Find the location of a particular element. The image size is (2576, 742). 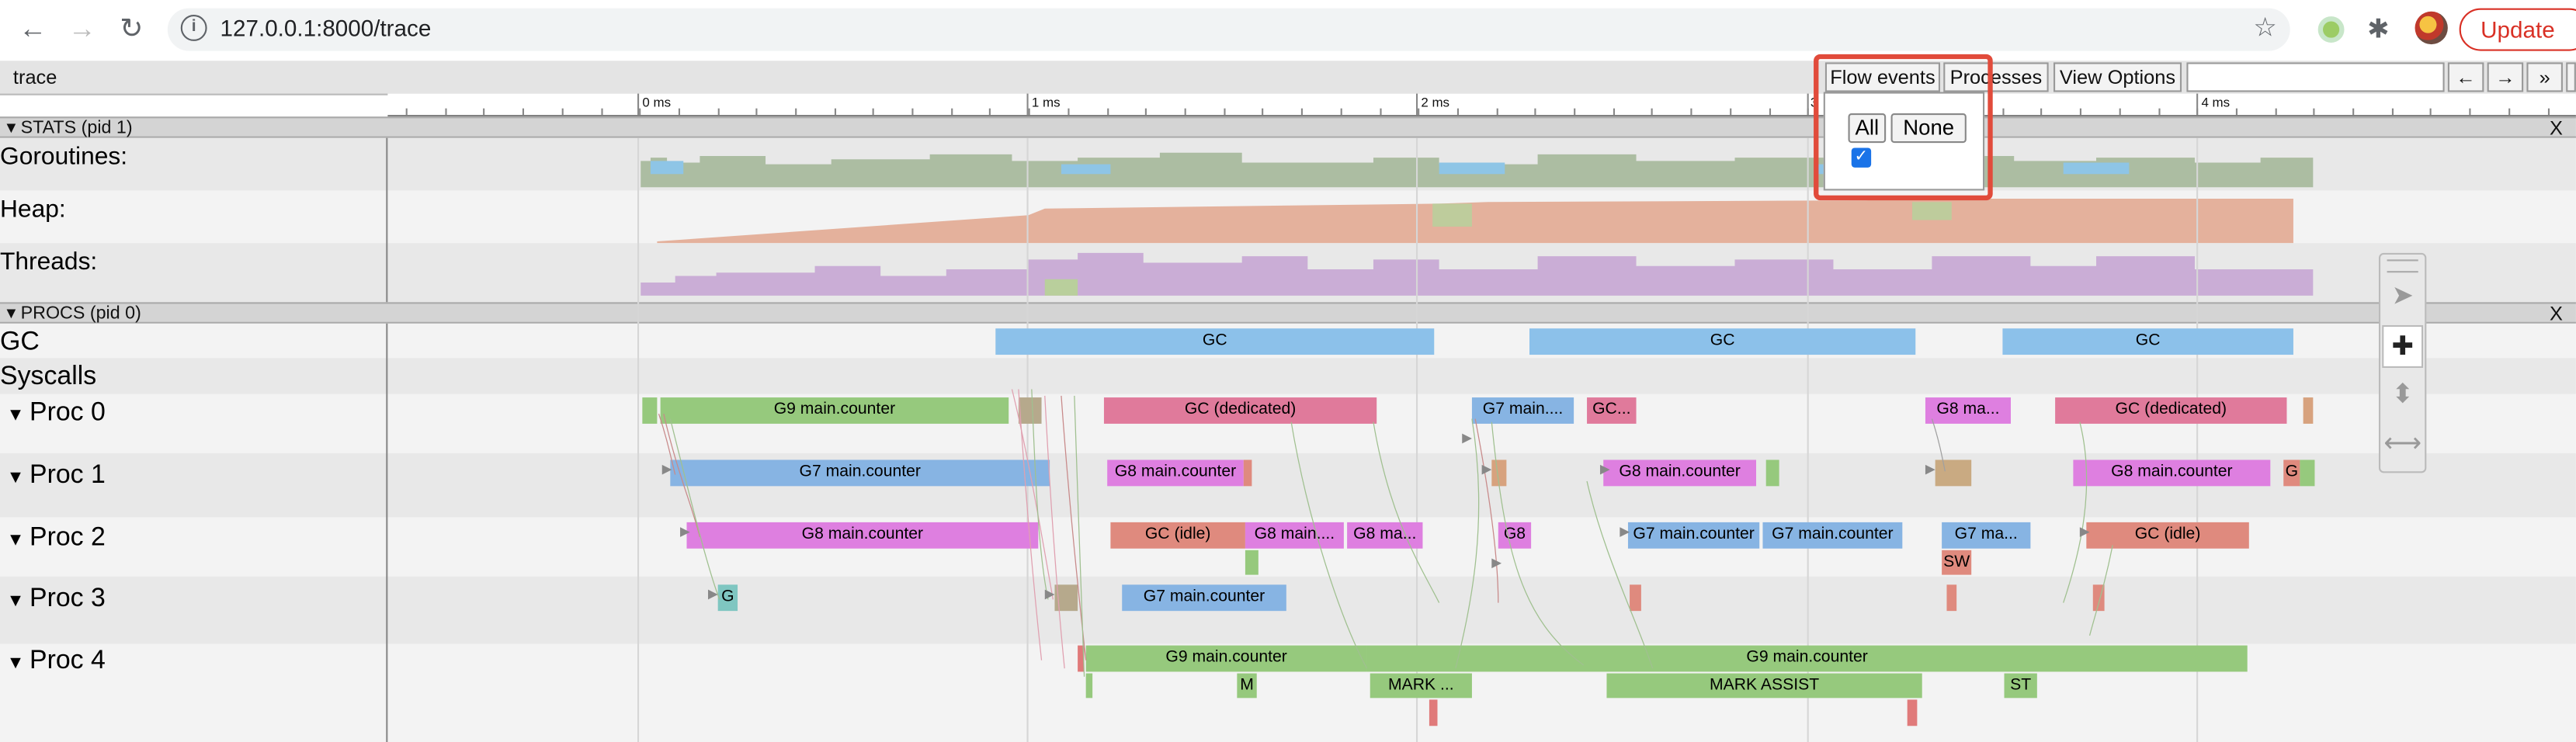

update-button: Update is located at coordinates (2517, 29).